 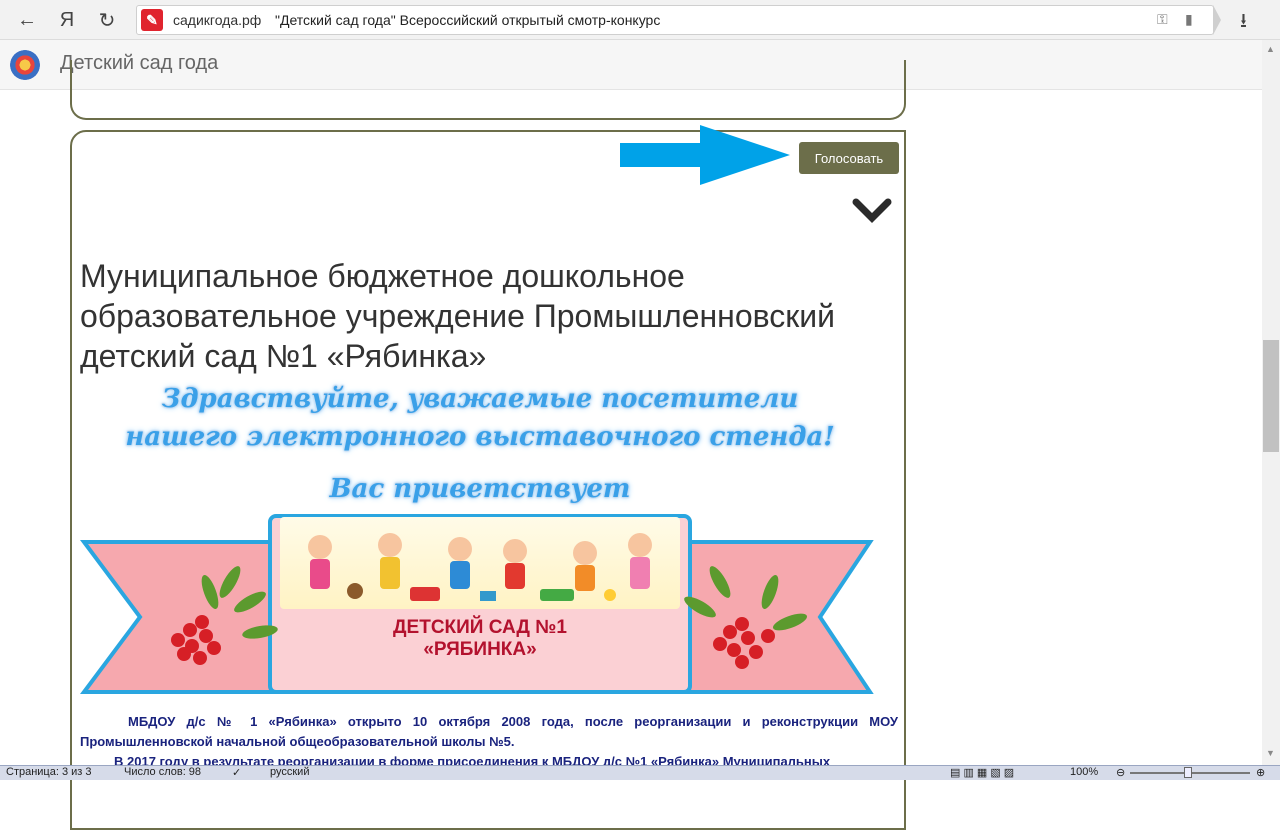 What do you see at coordinates (1270, 49) in the screenshot?
I see `scroll-up-icon: ▲` at bounding box center [1270, 49].